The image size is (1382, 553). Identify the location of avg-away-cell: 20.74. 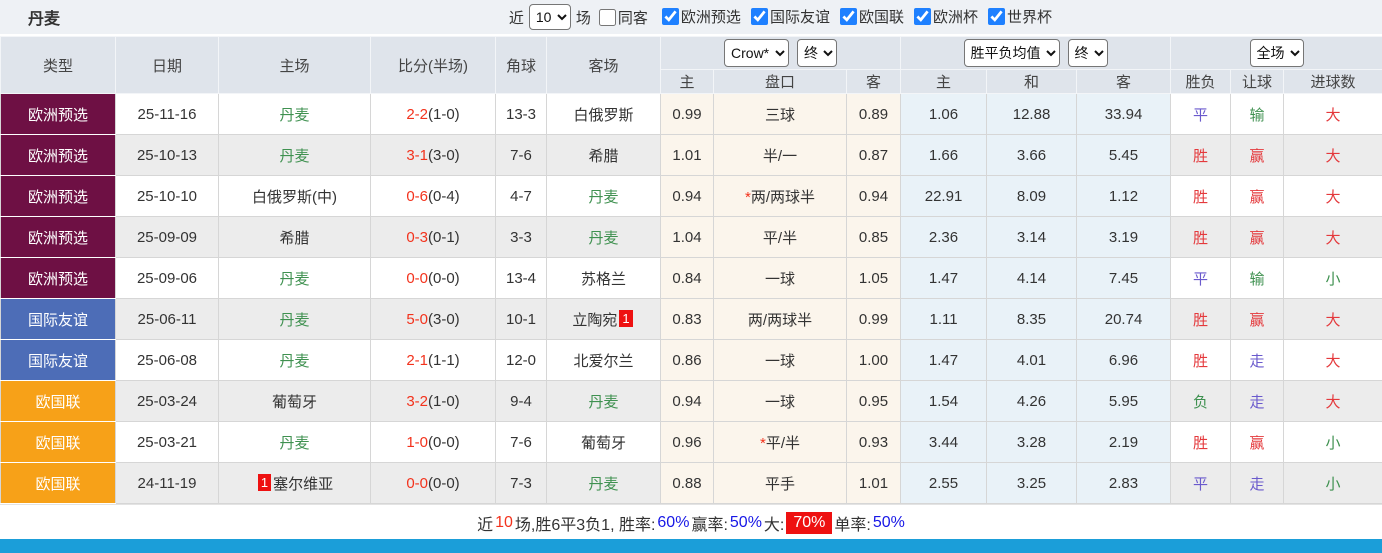
(1124, 319).